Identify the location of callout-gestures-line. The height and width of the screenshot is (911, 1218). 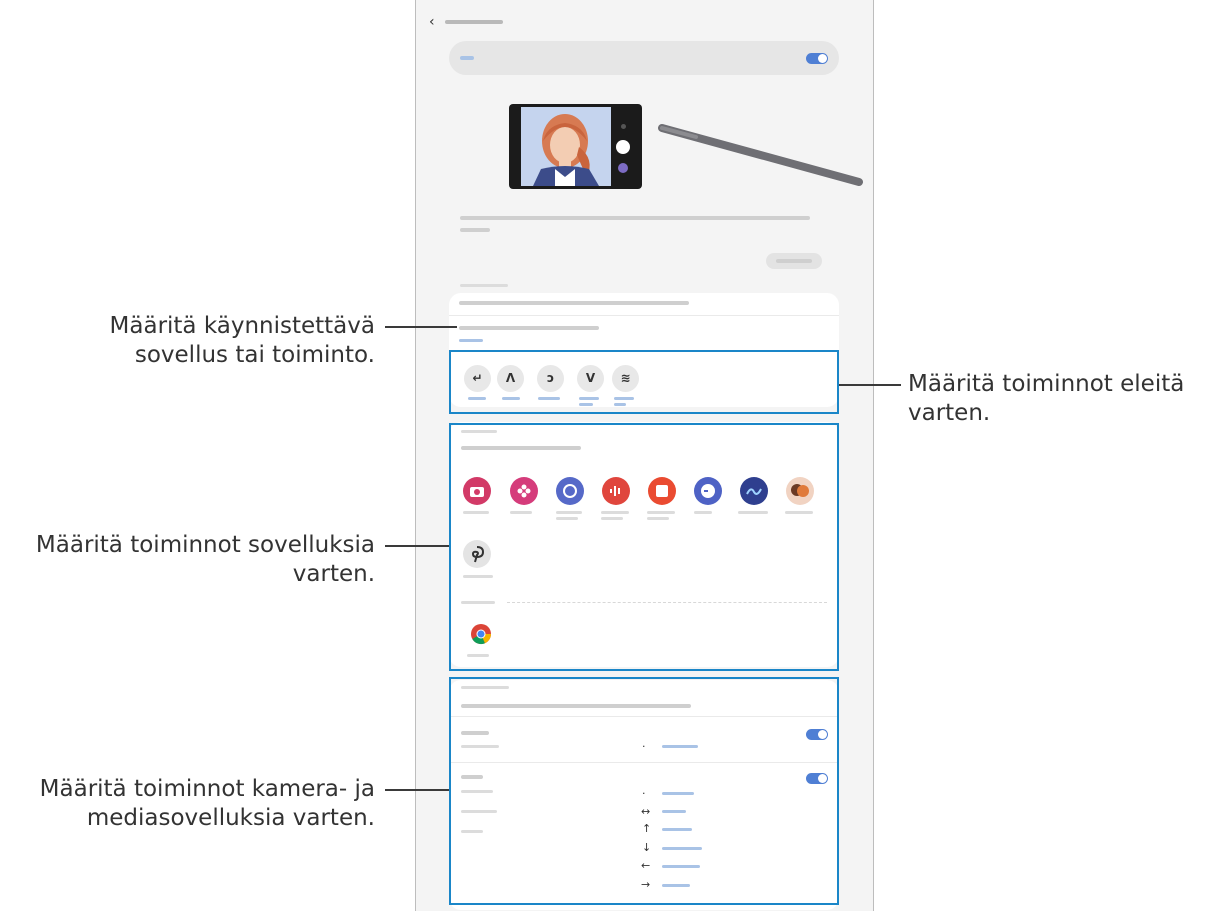
(870, 385).